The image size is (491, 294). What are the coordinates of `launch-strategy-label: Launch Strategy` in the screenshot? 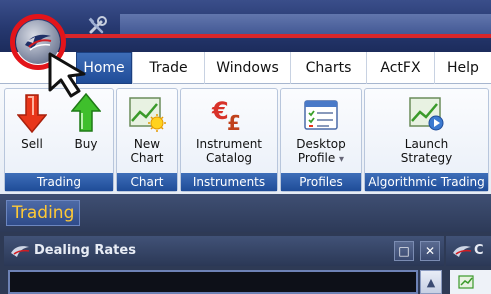 It's located at (426, 151).